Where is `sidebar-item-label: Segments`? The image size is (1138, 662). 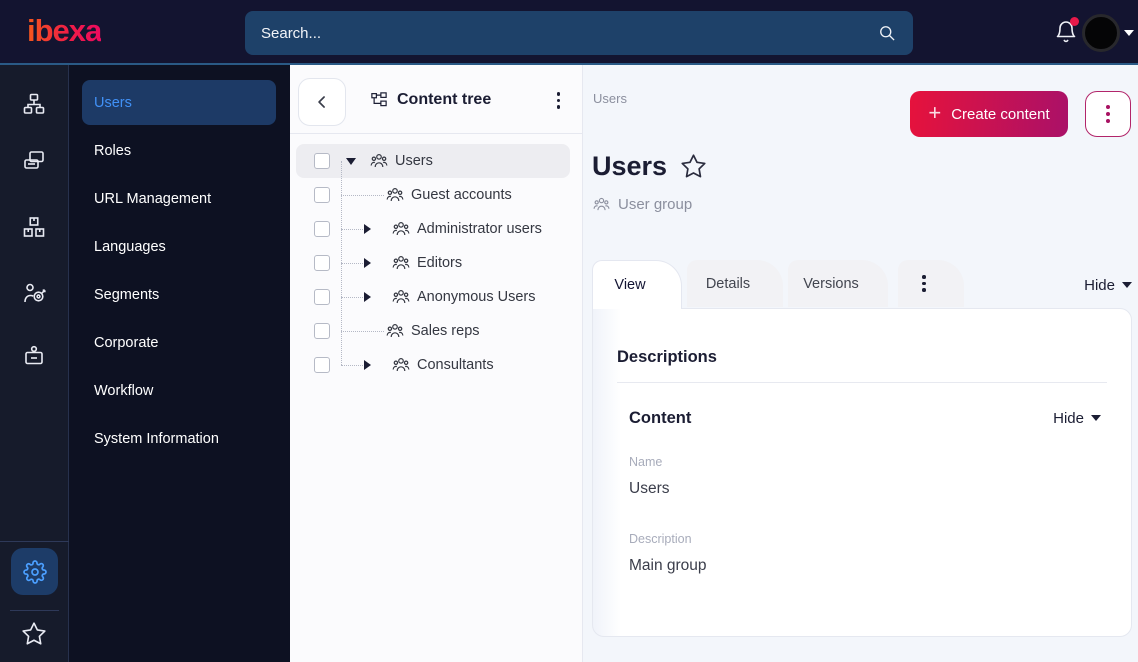
sidebar-item-label: Segments is located at coordinates (127, 294).